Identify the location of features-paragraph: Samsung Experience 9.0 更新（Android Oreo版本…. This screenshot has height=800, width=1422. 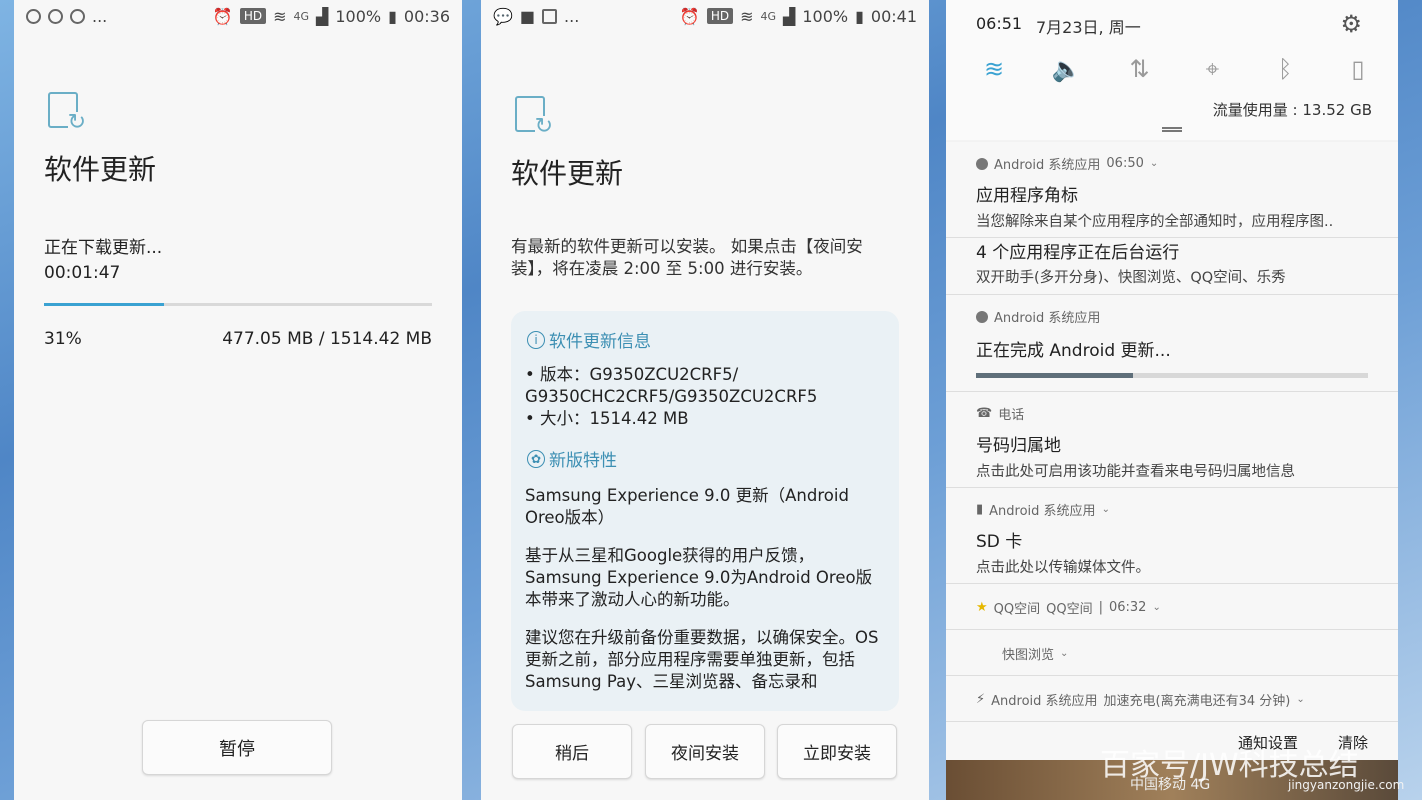
(687, 506).